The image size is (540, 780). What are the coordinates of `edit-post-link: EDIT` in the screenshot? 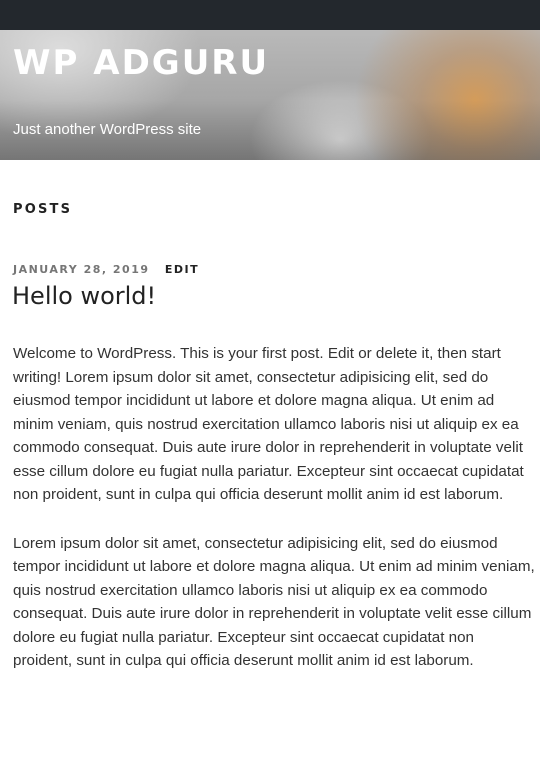 It's located at (182, 269).